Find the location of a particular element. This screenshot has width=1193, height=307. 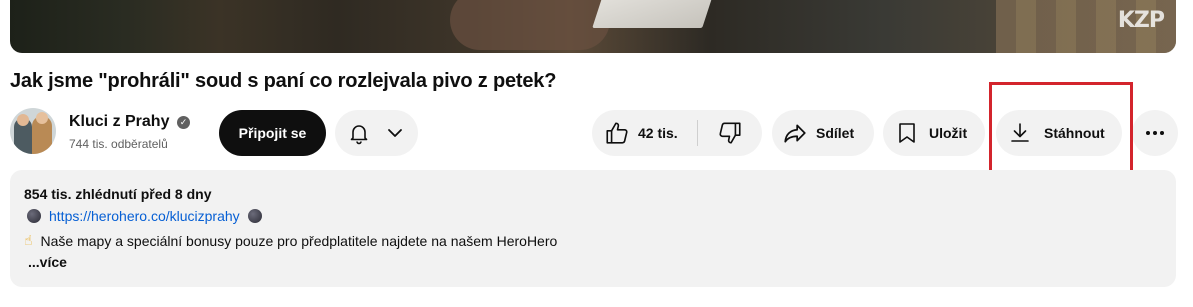

video-frame-arm is located at coordinates (530, 25).